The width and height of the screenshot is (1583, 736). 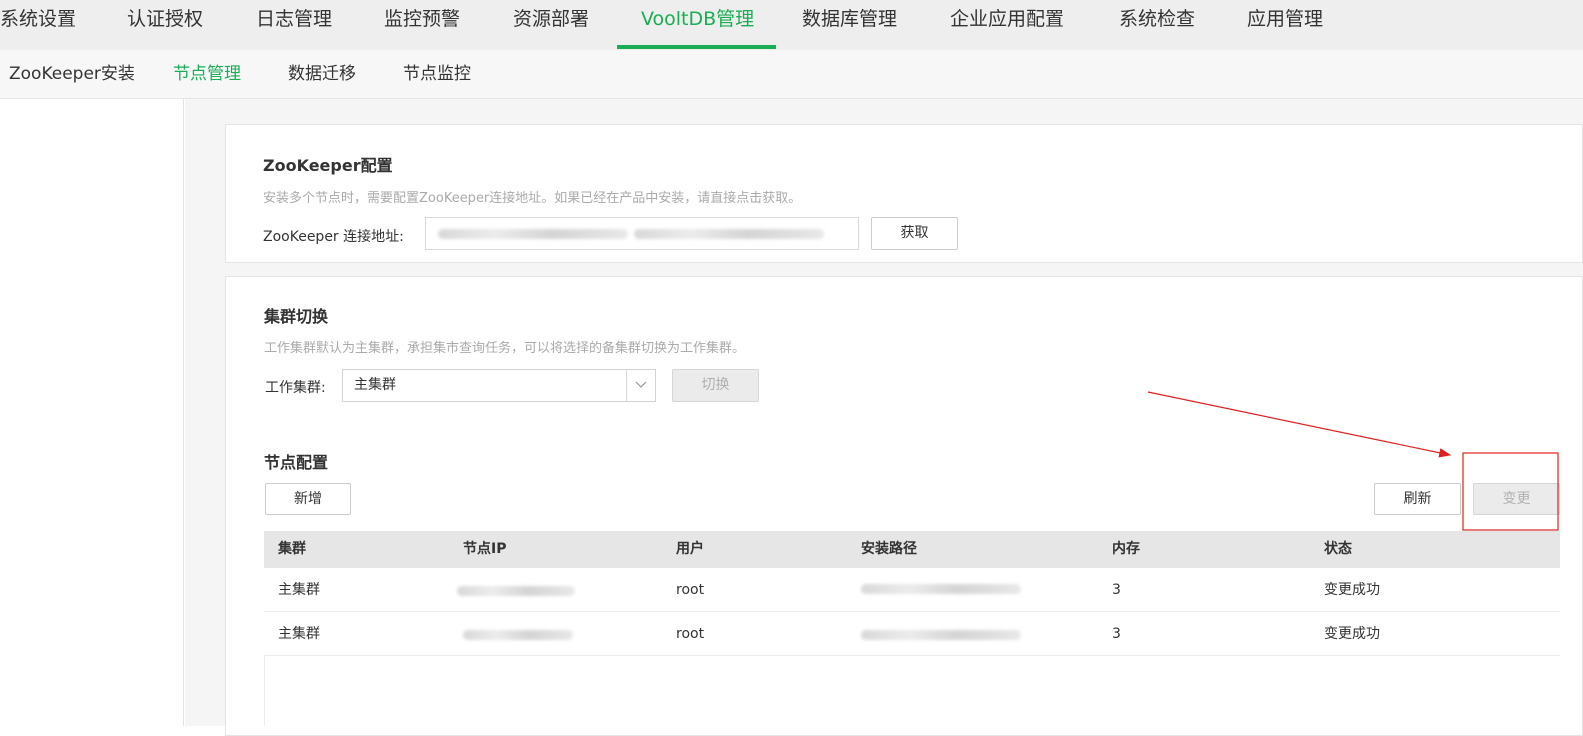 What do you see at coordinates (296, 316) in the screenshot?
I see `cluster-switch-title: 集群切换` at bounding box center [296, 316].